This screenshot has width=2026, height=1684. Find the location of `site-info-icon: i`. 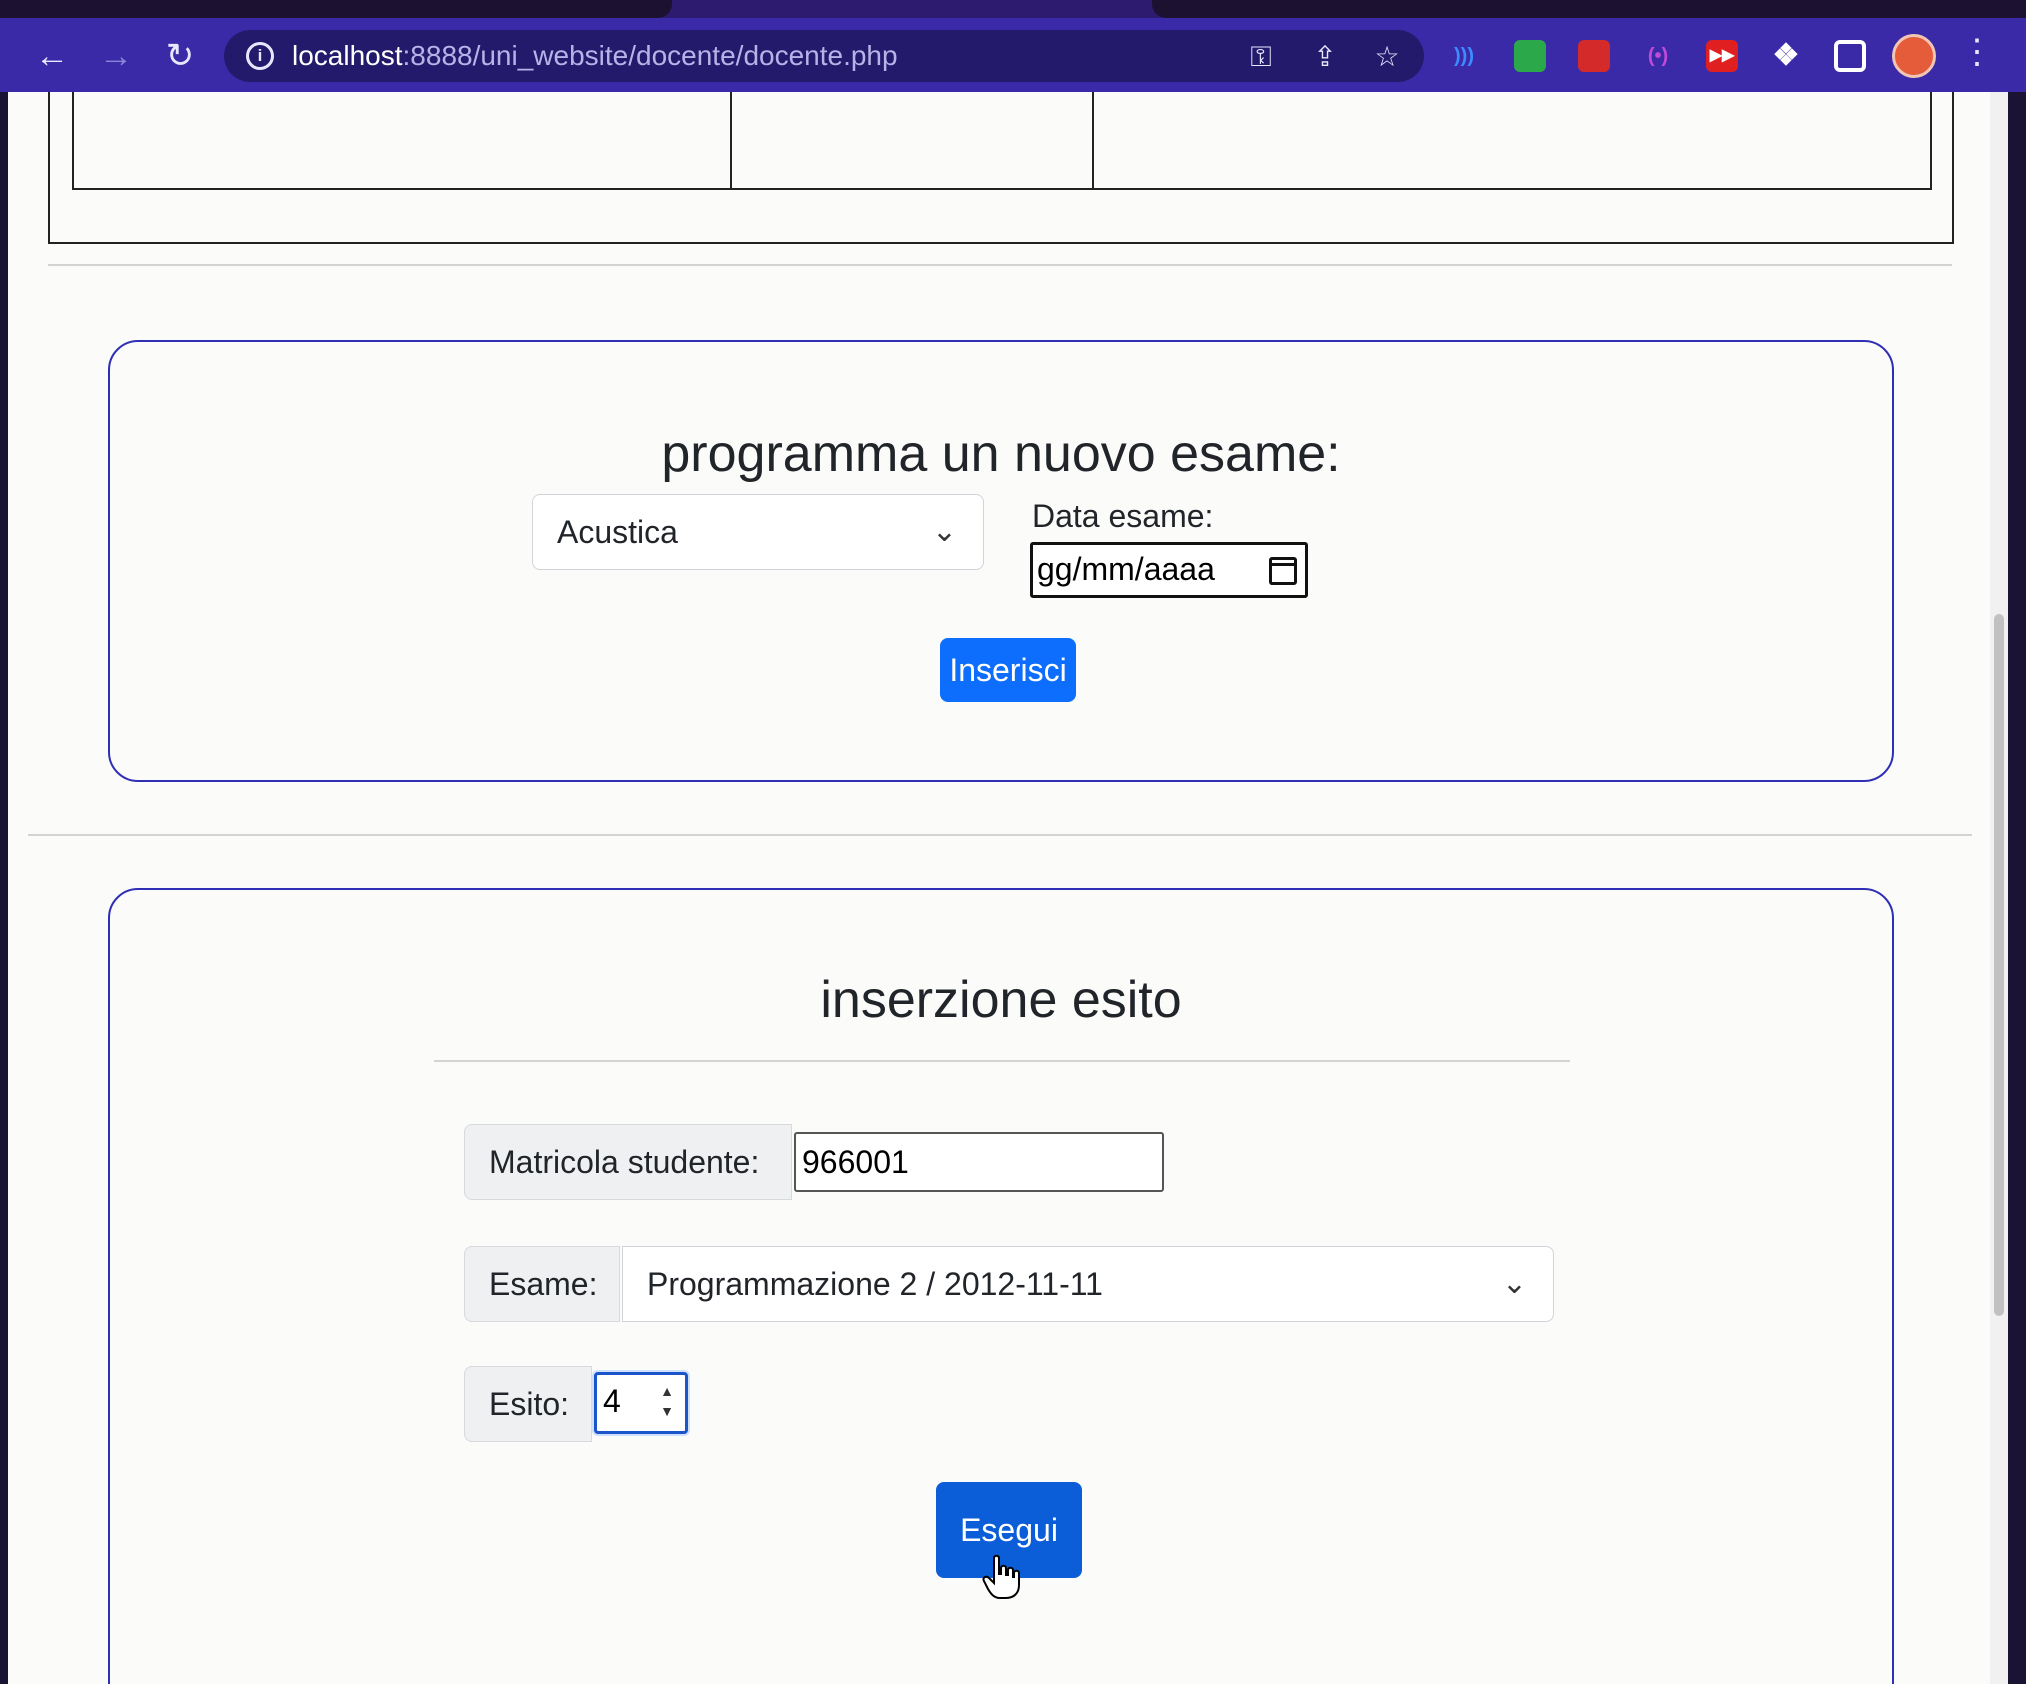

site-info-icon: i is located at coordinates (260, 56).